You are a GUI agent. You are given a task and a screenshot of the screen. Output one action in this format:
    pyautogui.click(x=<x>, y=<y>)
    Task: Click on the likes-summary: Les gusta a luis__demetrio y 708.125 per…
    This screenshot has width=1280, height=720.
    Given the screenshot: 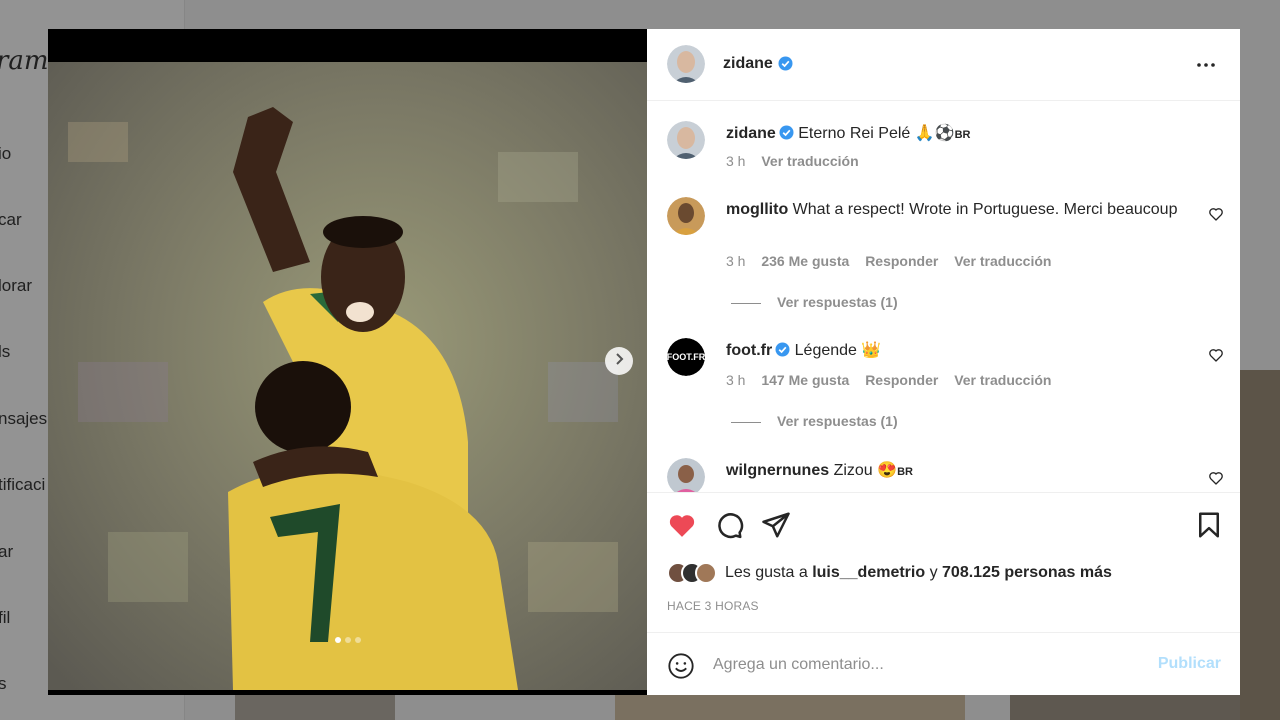 What is the action you would take?
    pyautogui.click(x=889, y=573)
    